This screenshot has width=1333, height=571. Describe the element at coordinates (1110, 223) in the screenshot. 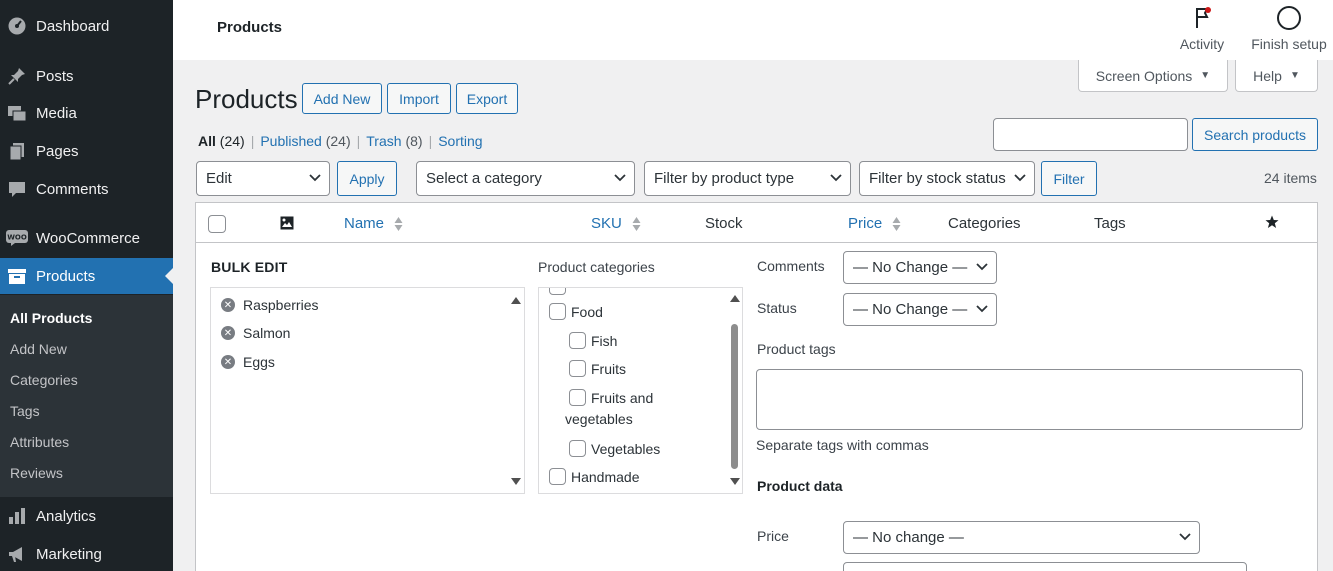

I see `column-tags: Tags` at that location.